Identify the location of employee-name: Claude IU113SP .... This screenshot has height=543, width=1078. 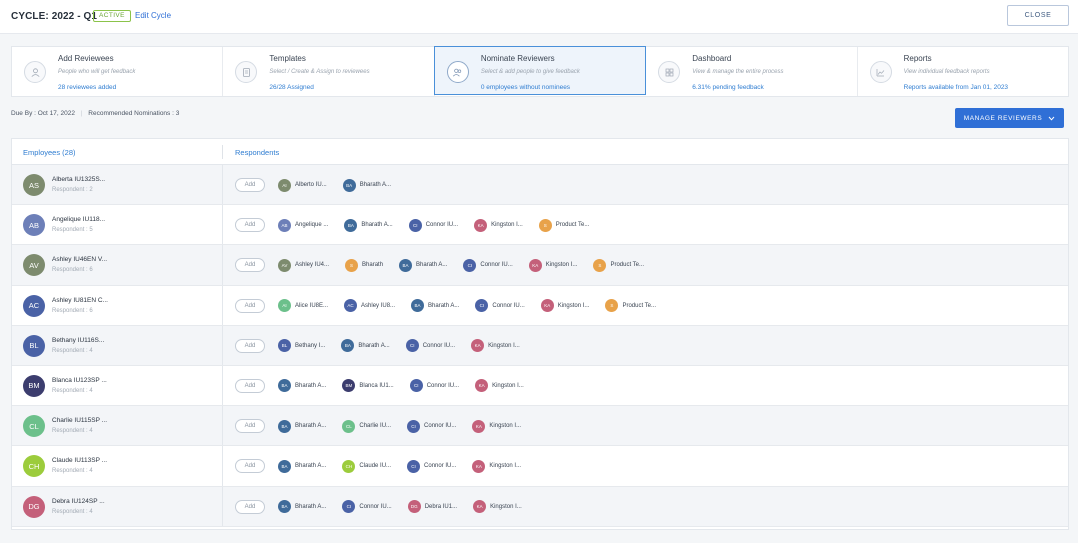
(79, 460).